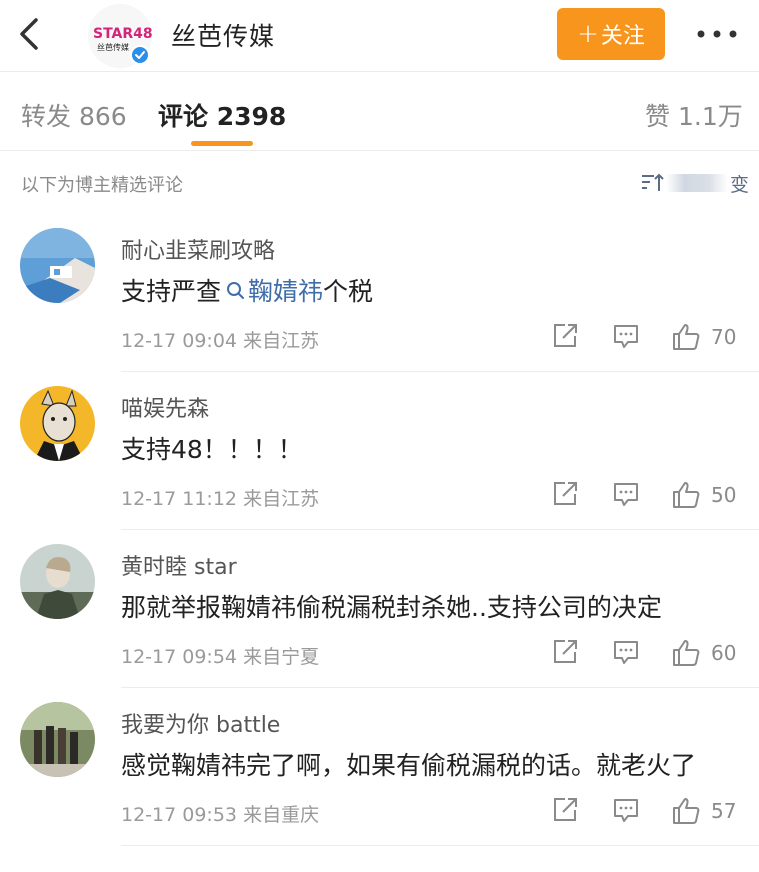 This screenshot has width=759, height=872. I want to click on comment-date: 12-17 09:04, so click(179, 341).